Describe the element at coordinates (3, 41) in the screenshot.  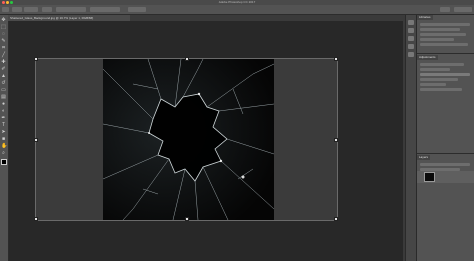
I see `quick-select-icon: ✎` at that location.